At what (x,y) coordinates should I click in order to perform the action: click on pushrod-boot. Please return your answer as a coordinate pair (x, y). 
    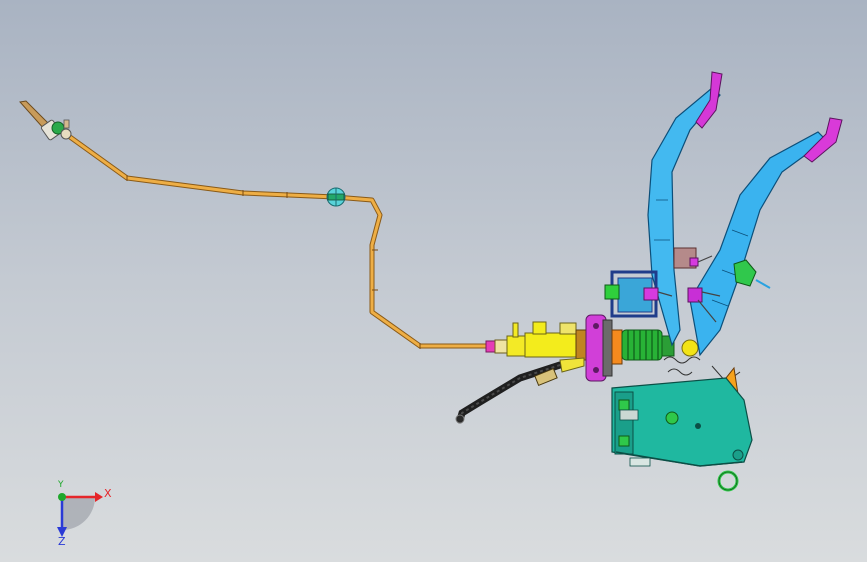
    Looking at the image, I should click on (660, 345).